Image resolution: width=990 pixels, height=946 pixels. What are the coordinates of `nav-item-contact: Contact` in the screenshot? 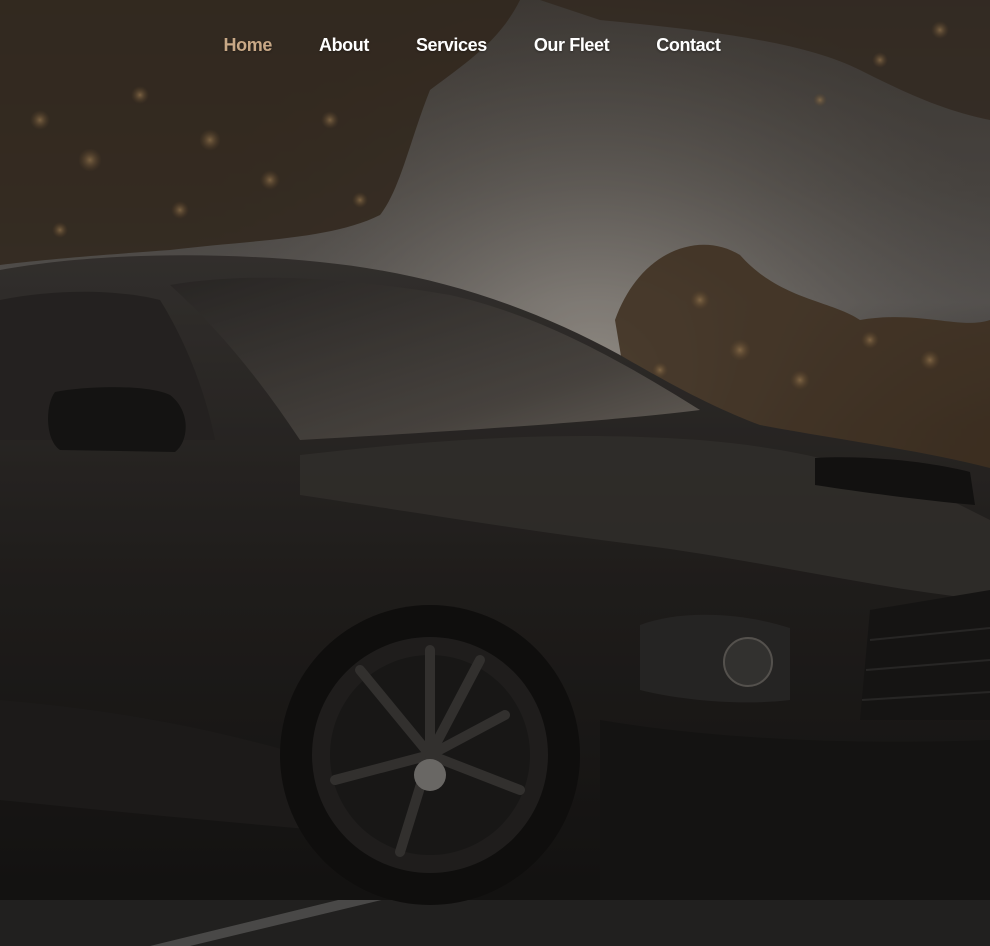 It's located at (688, 45).